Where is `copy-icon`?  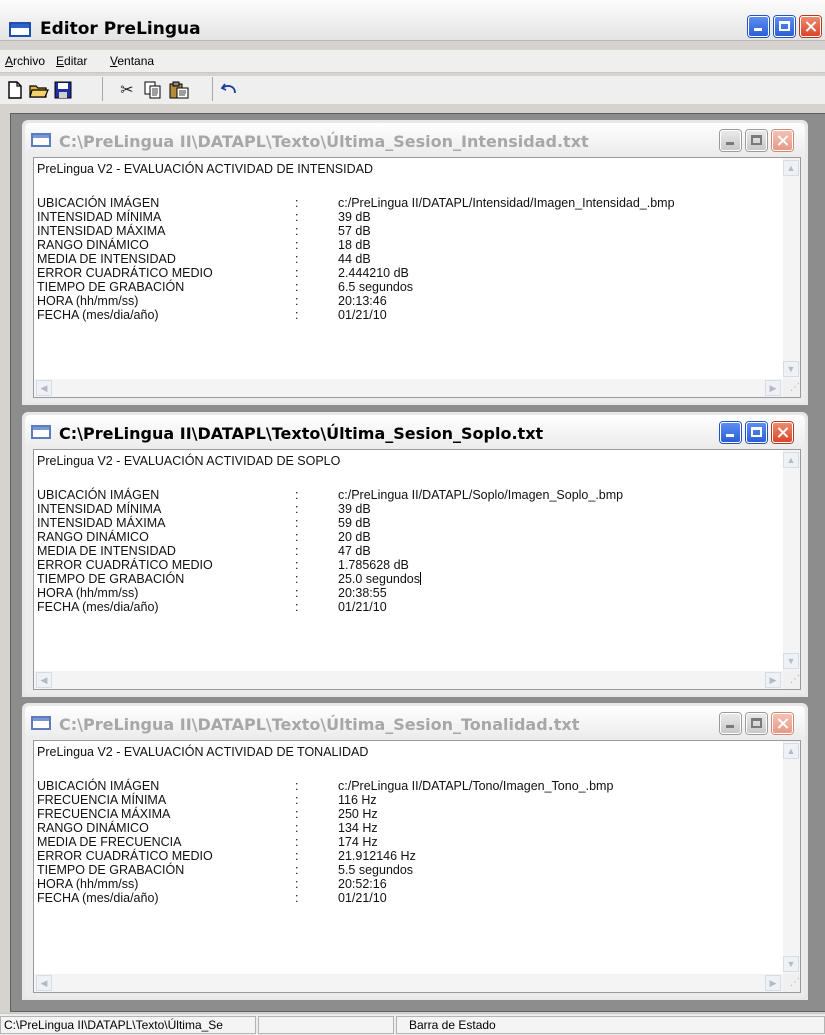
copy-icon is located at coordinates (153, 90).